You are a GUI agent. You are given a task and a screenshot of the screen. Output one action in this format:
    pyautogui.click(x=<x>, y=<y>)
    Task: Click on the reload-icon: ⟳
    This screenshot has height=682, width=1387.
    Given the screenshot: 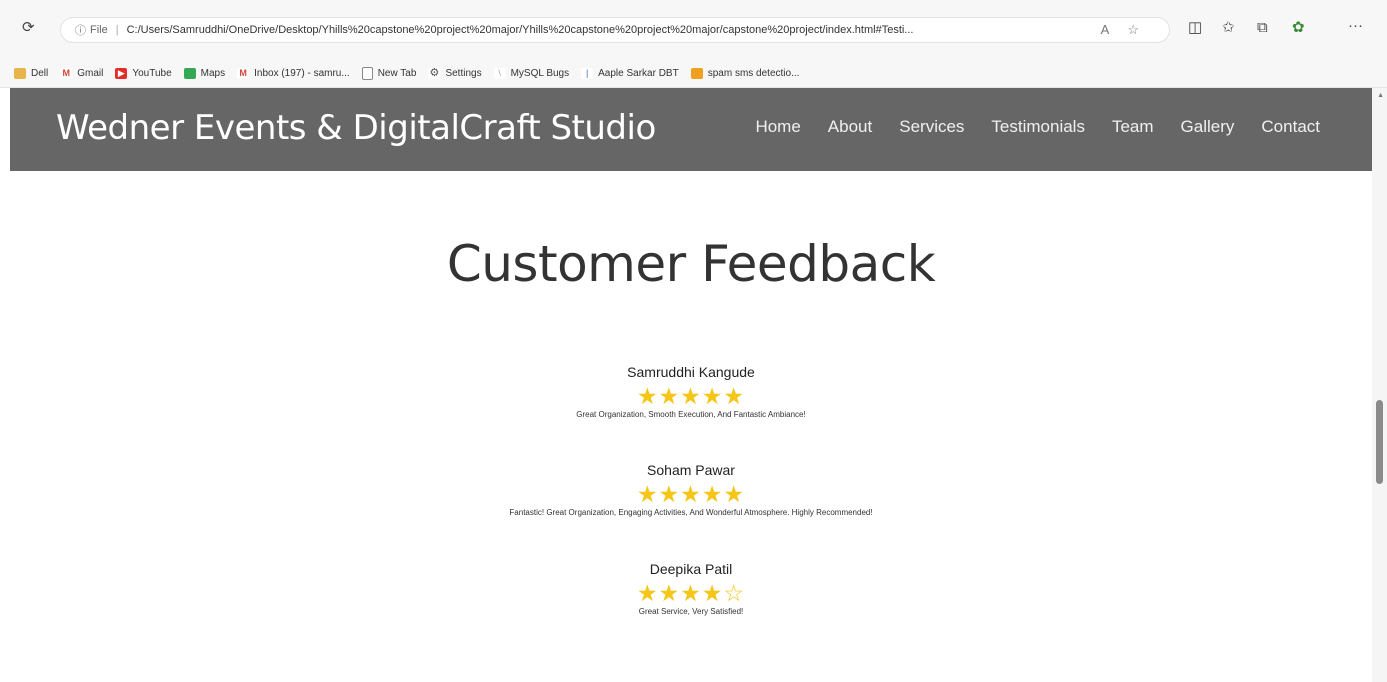 What is the action you would take?
    pyautogui.click(x=28, y=28)
    